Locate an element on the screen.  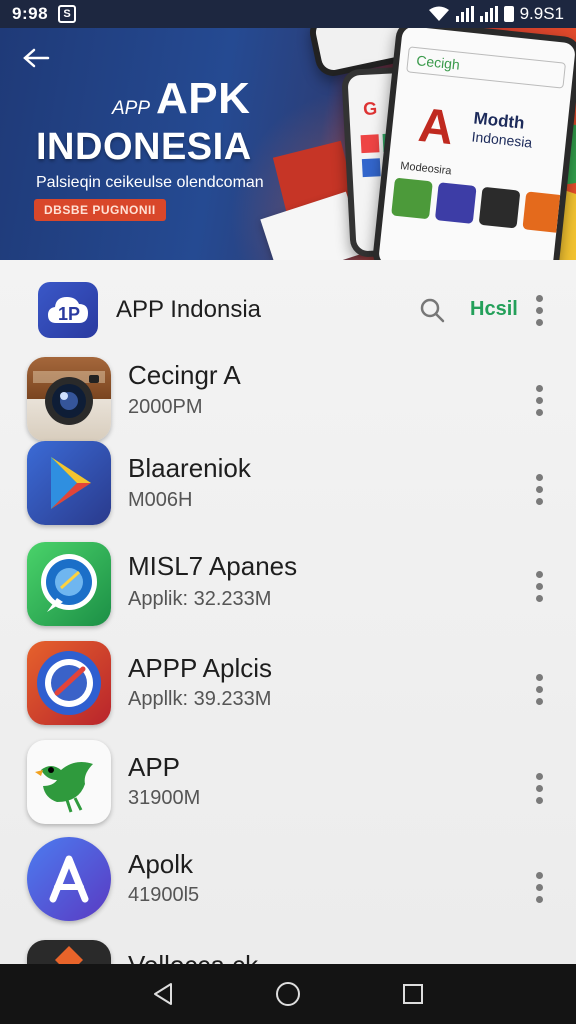
app-name: Vellocca ck is located at coordinates (193, 957).